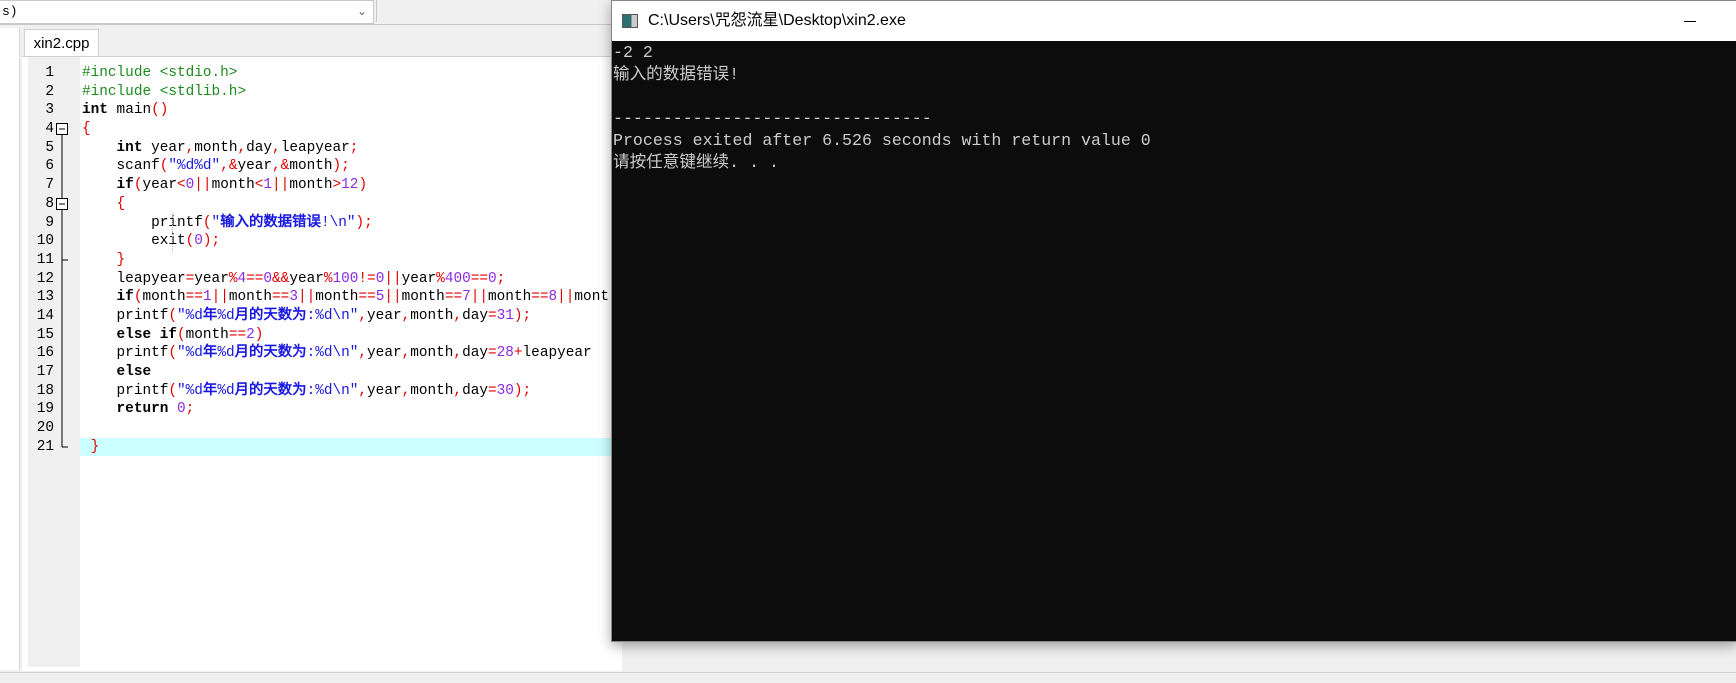 The height and width of the screenshot is (683, 1736). What do you see at coordinates (203, 185) in the screenshot?
I see `code-token: ||` at bounding box center [203, 185].